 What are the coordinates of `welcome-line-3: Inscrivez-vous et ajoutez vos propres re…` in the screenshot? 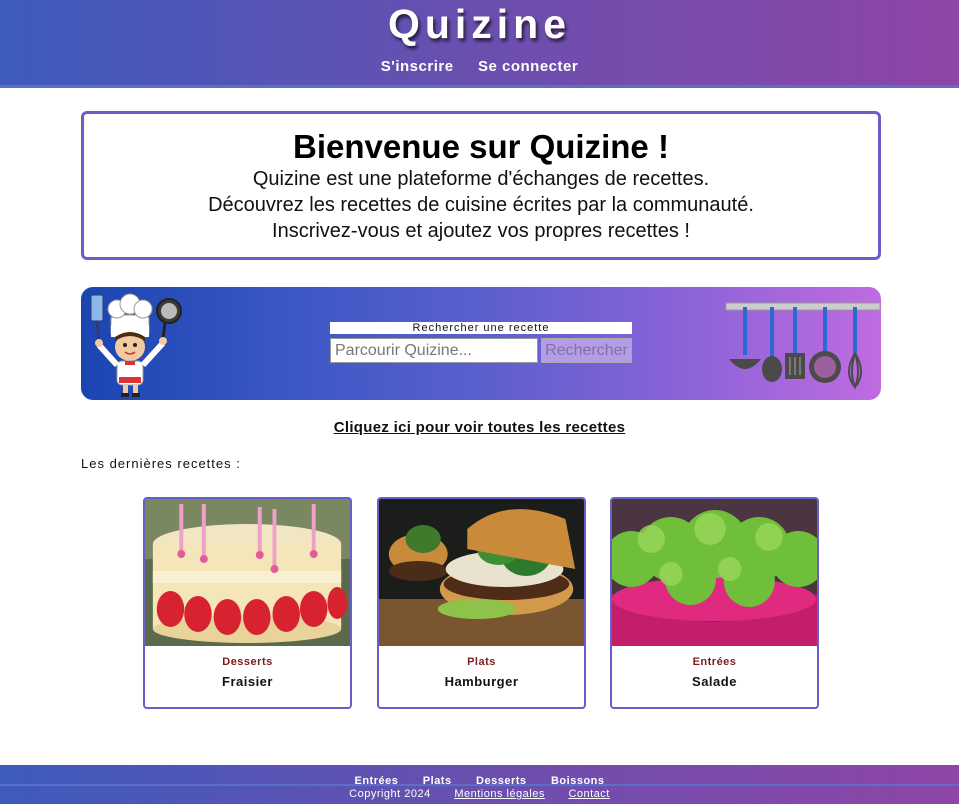 It's located at (481, 231).